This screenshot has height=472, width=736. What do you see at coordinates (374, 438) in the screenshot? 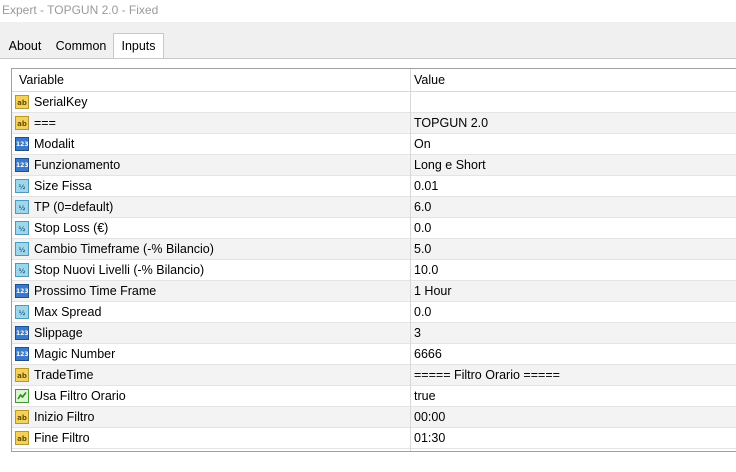
I see `input-row: ab Fine Filtro 01:30` at bounding box center [374, 438].